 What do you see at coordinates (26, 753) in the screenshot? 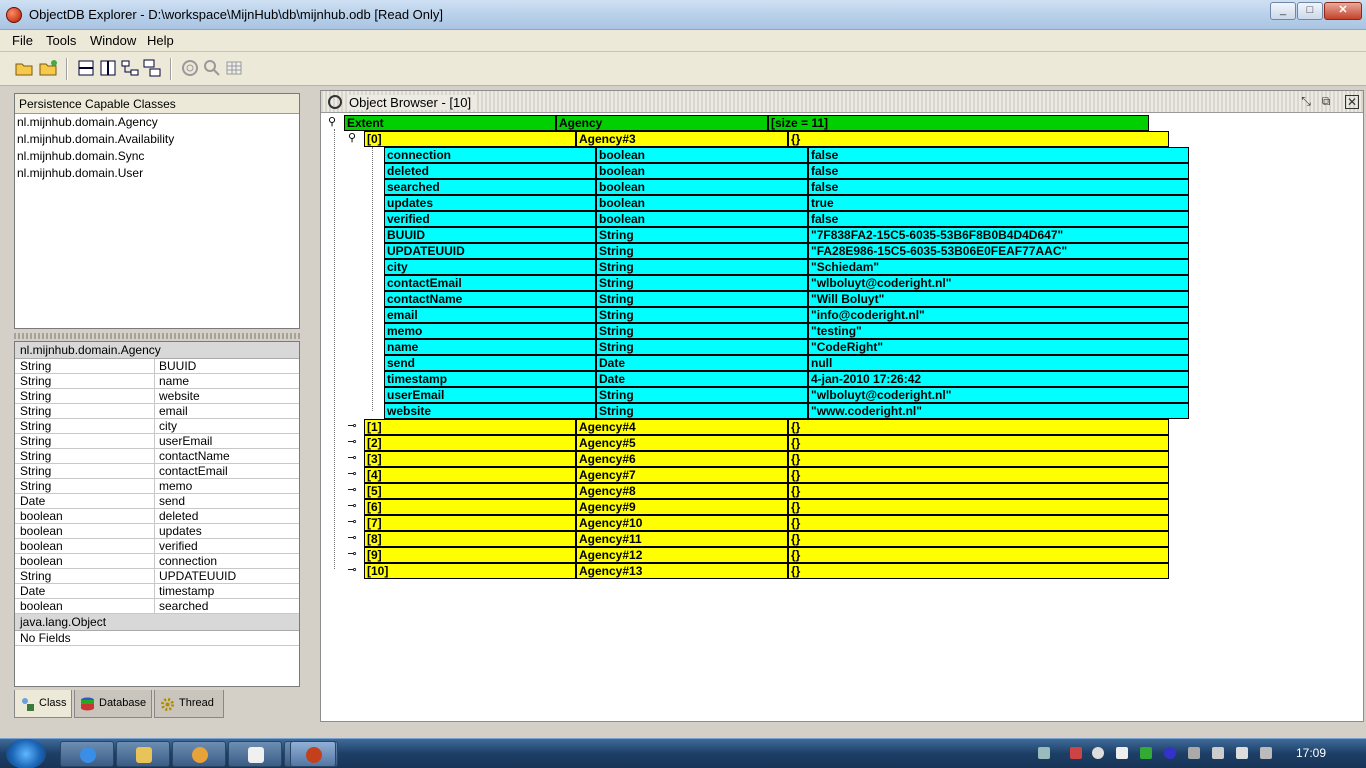
I see `start-button` at bounding box center [26, 753].